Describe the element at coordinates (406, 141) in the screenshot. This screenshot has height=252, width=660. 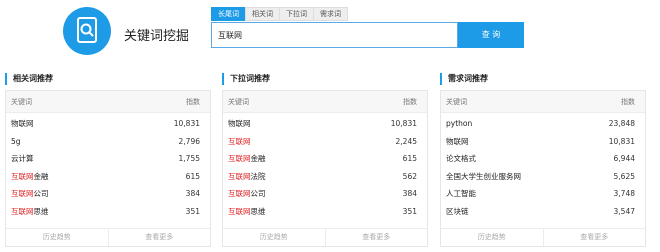
I see `index-value: 2,245` at that location.